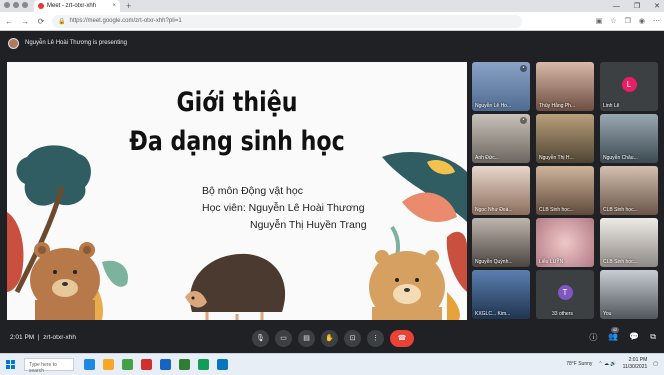 This screenshot has width=664, height=375. What do you see at coordinates (642, 21) in the screenshot?
I see `profile-icon: ◉` at bounding box center [642, 21].